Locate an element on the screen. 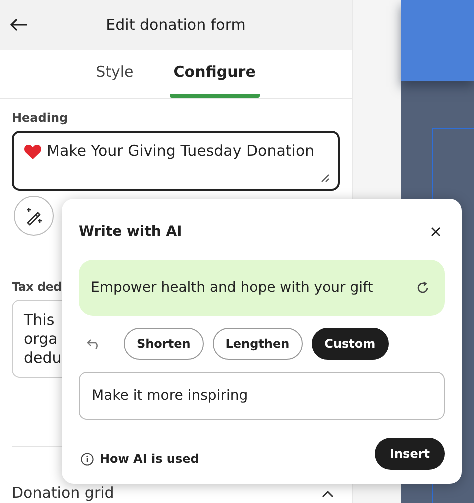 This screenshot has height=503, width=474. undo-icon is located at coordinates (94, 344).